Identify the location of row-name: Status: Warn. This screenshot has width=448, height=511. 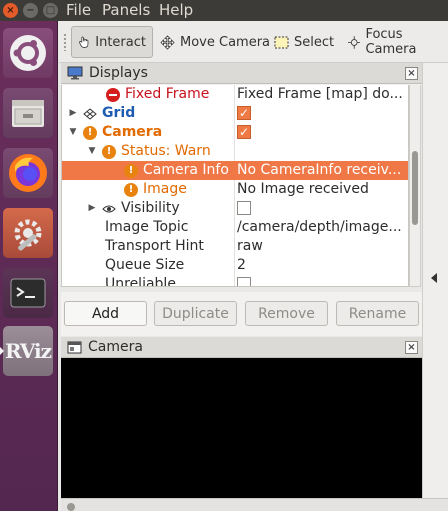
(166, 151).